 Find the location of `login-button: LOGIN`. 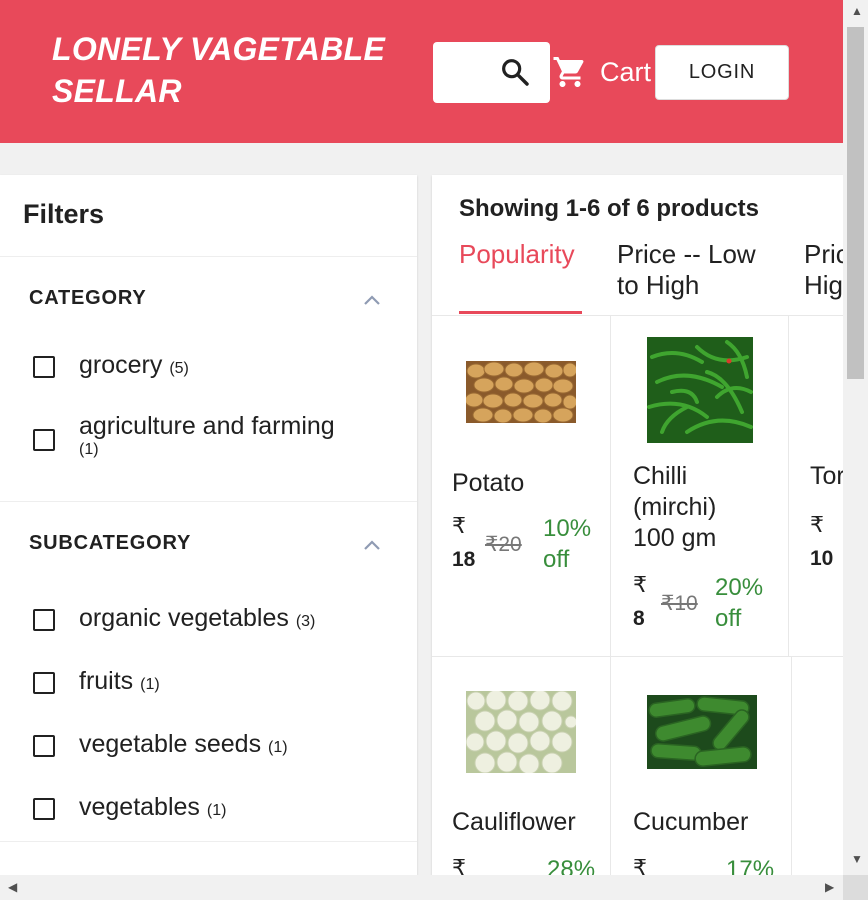

login-button: LOGIN is located at coordinates (722, 72).